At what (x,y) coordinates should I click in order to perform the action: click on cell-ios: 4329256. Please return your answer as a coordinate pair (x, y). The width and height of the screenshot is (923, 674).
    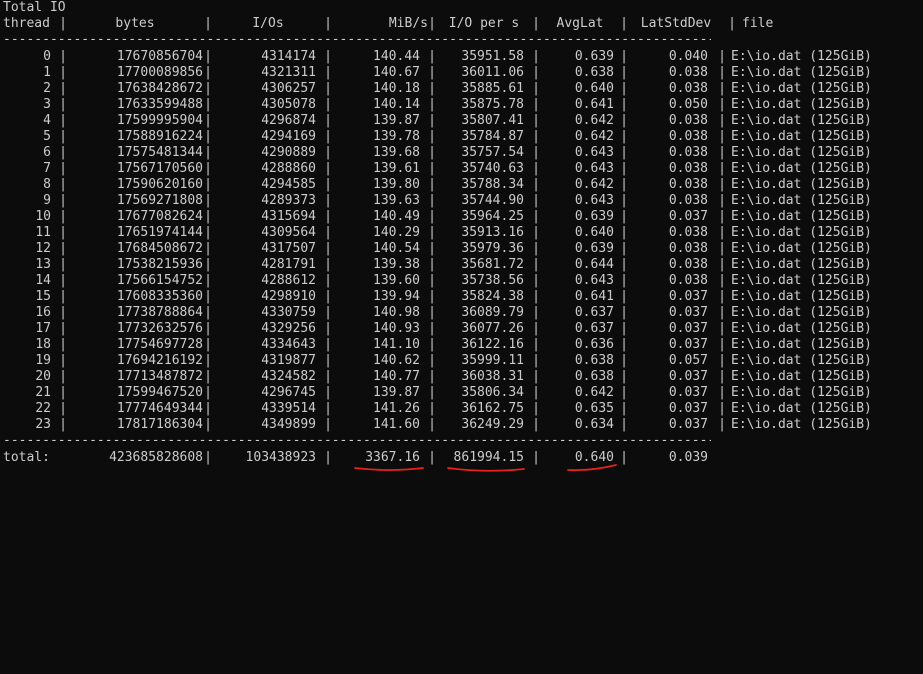
    Looking at the image, I should click on (288, 328).